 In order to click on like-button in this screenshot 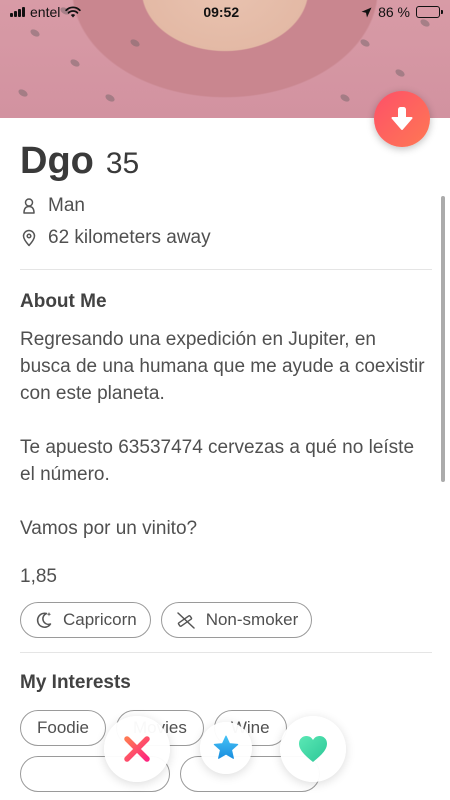, I will do `click(313, 749)`.